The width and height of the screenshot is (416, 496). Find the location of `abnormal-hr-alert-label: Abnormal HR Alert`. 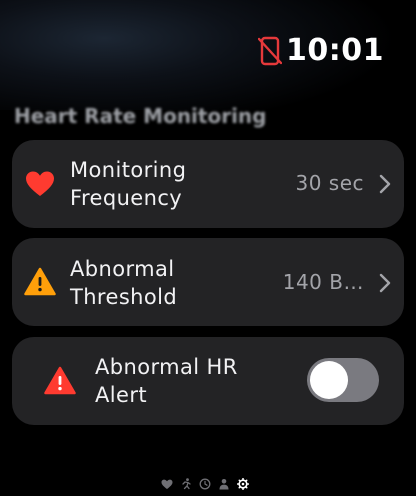

abnormal-hr-alert-label: Abnormal HR Alert is located at coordinates (166, 381).